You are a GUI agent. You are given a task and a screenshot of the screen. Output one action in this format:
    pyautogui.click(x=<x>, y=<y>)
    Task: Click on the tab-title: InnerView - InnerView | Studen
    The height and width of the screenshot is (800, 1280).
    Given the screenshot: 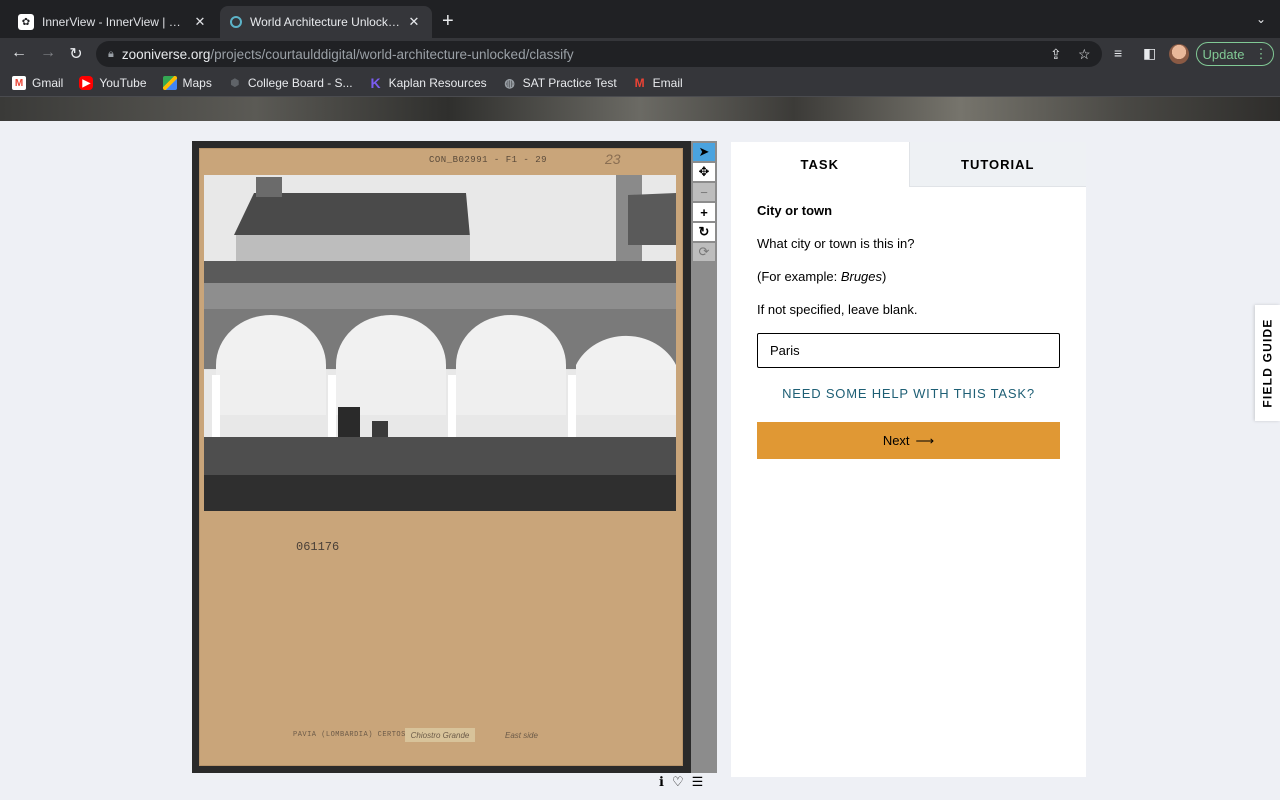 What is the action you would take?
    pyautogui.click(x=114, y=22)
    